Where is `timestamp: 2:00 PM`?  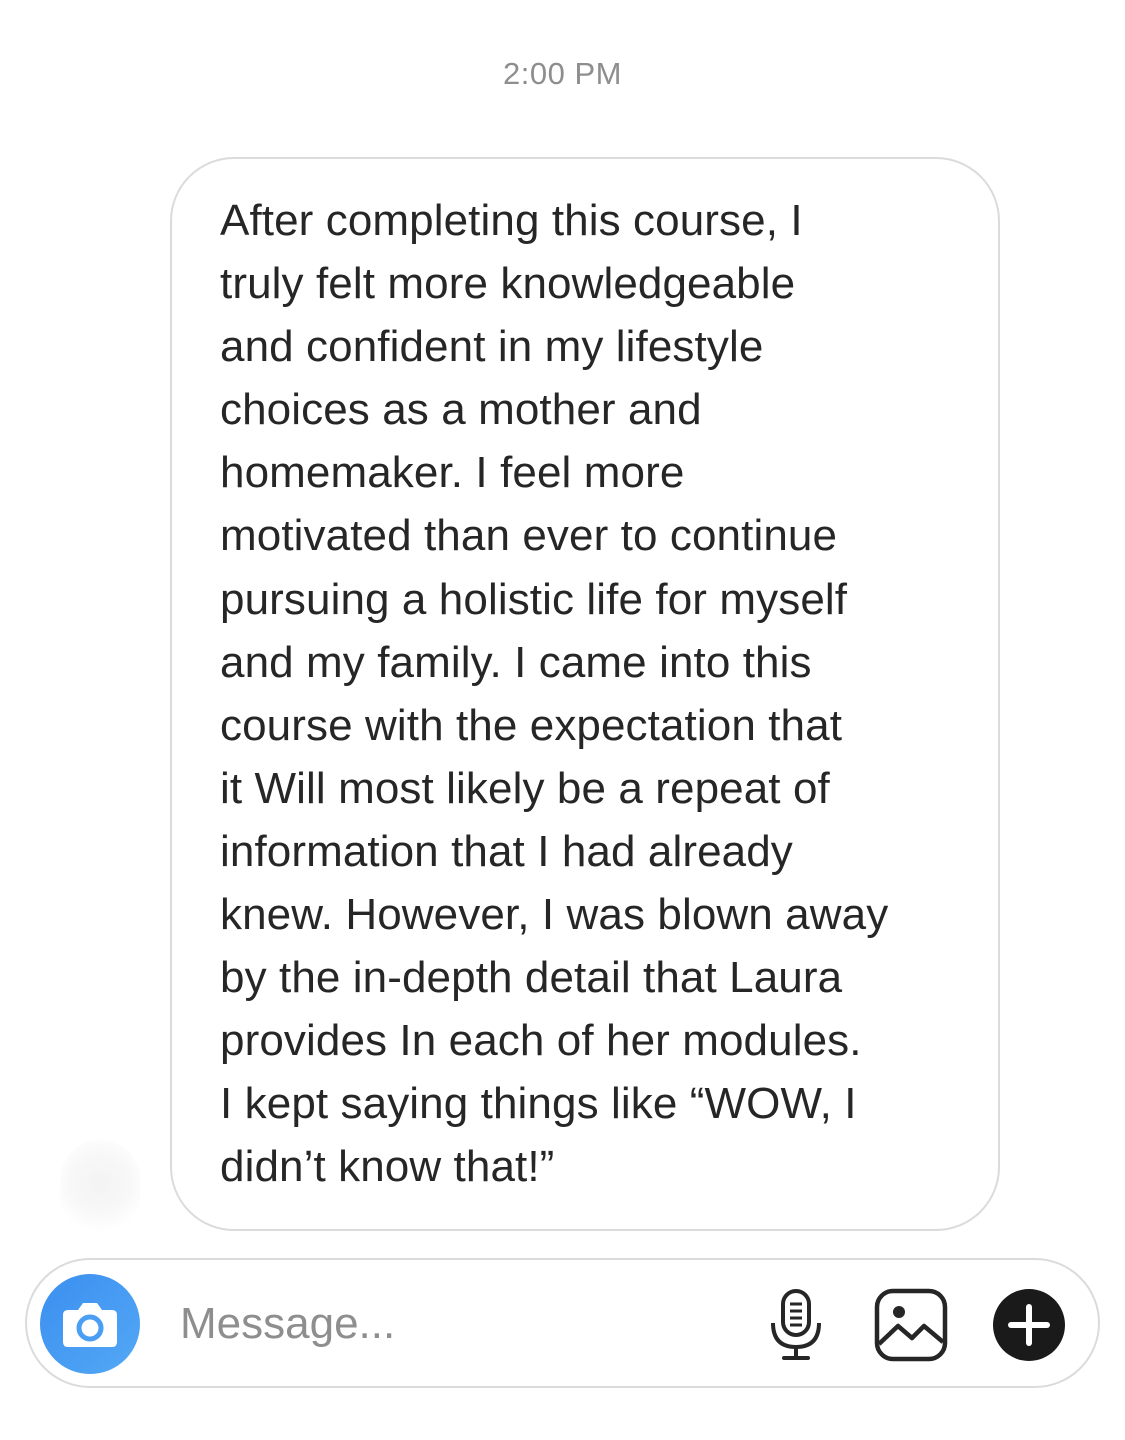
timestamp: 2:00 PM is located at coordinates (562, 73).